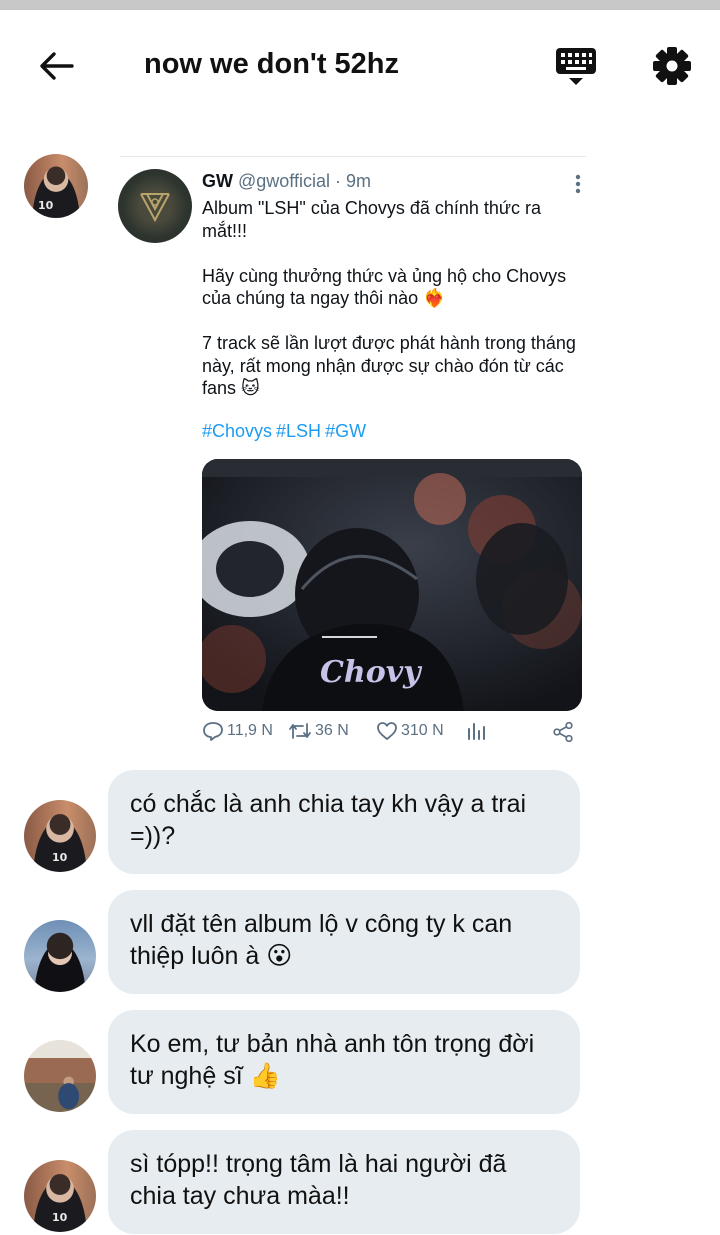 Image resolution: width=720 pixels, height=1235 pixels. Describe the element at coordinates (272, 64) in the screenshot. I see `conversation-title: now we don't 52hz` at that location.